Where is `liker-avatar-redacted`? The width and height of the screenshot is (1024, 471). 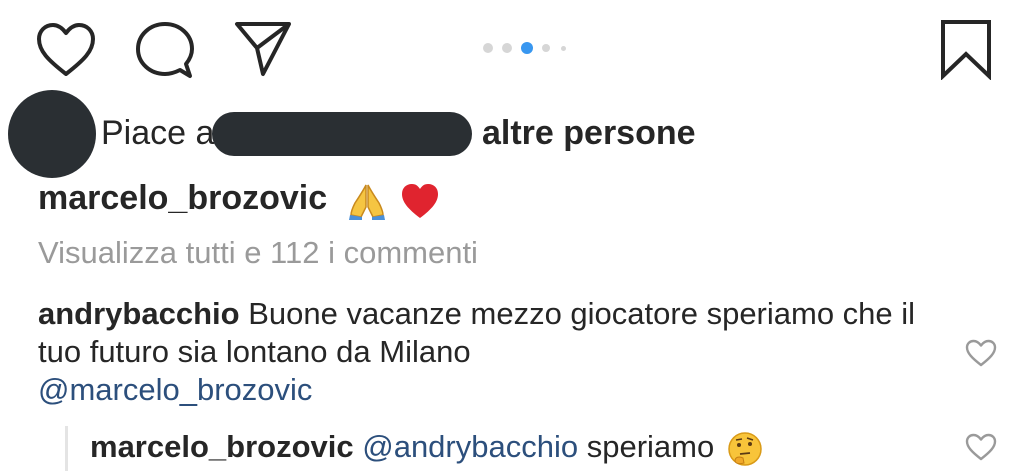 liker-avatar-redacted is located at coordinates (52, 134).